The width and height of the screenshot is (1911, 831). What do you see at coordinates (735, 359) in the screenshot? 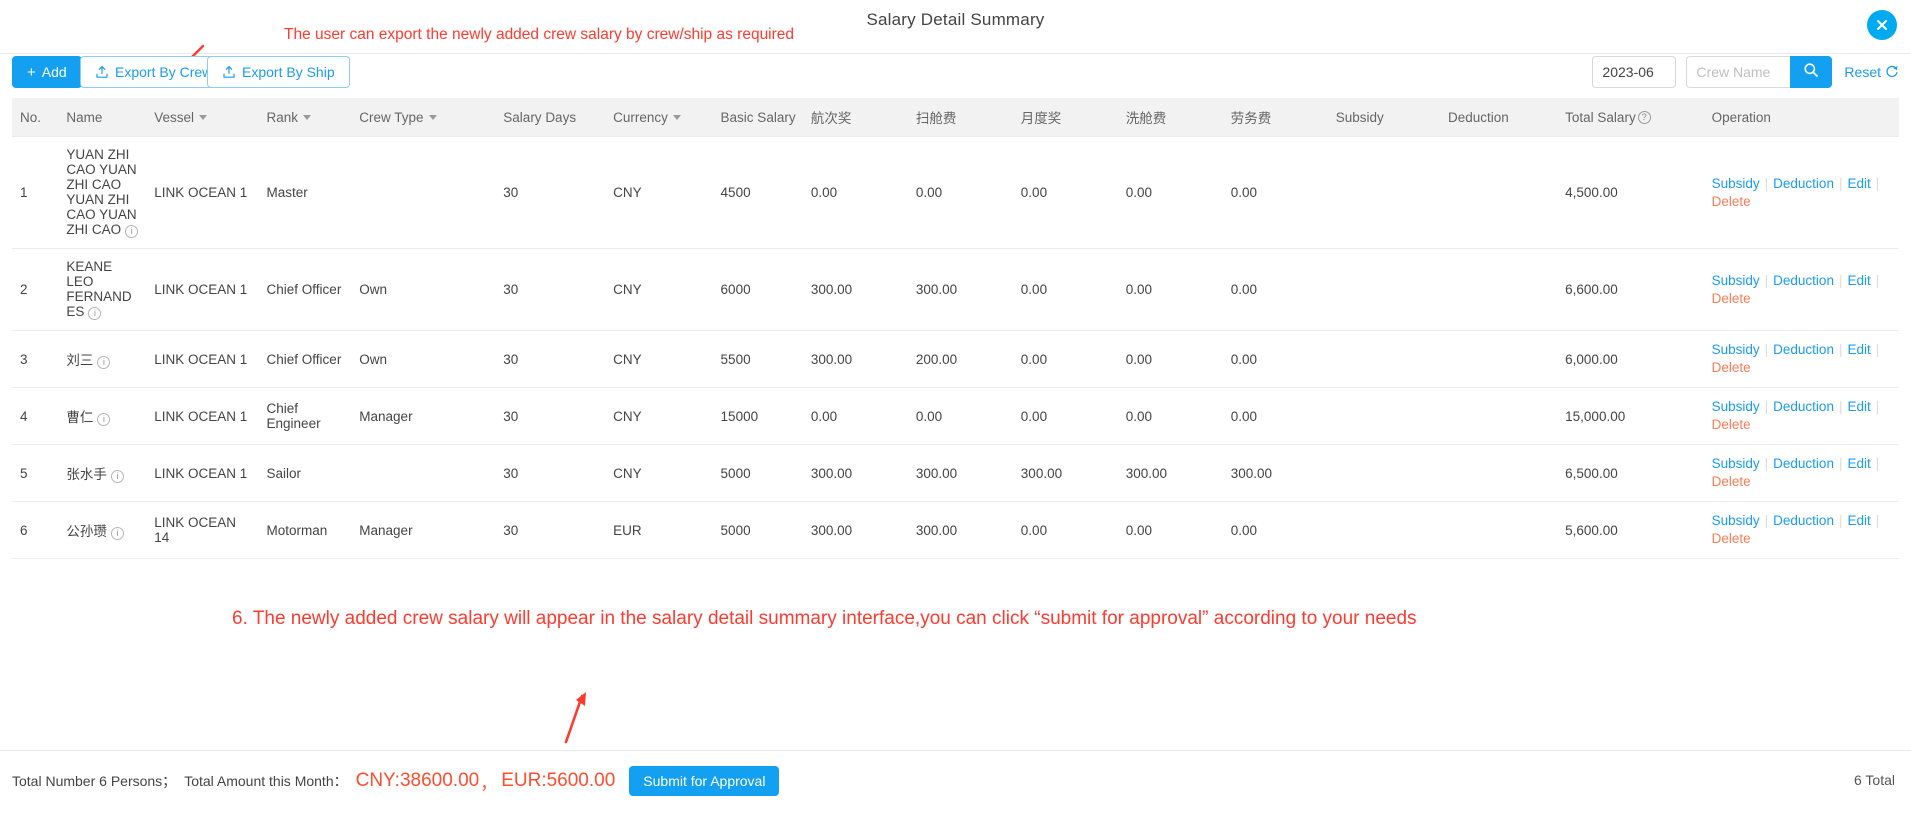
I see `cell-basic-salary-text: 5500` at bounding box center [735, 359].